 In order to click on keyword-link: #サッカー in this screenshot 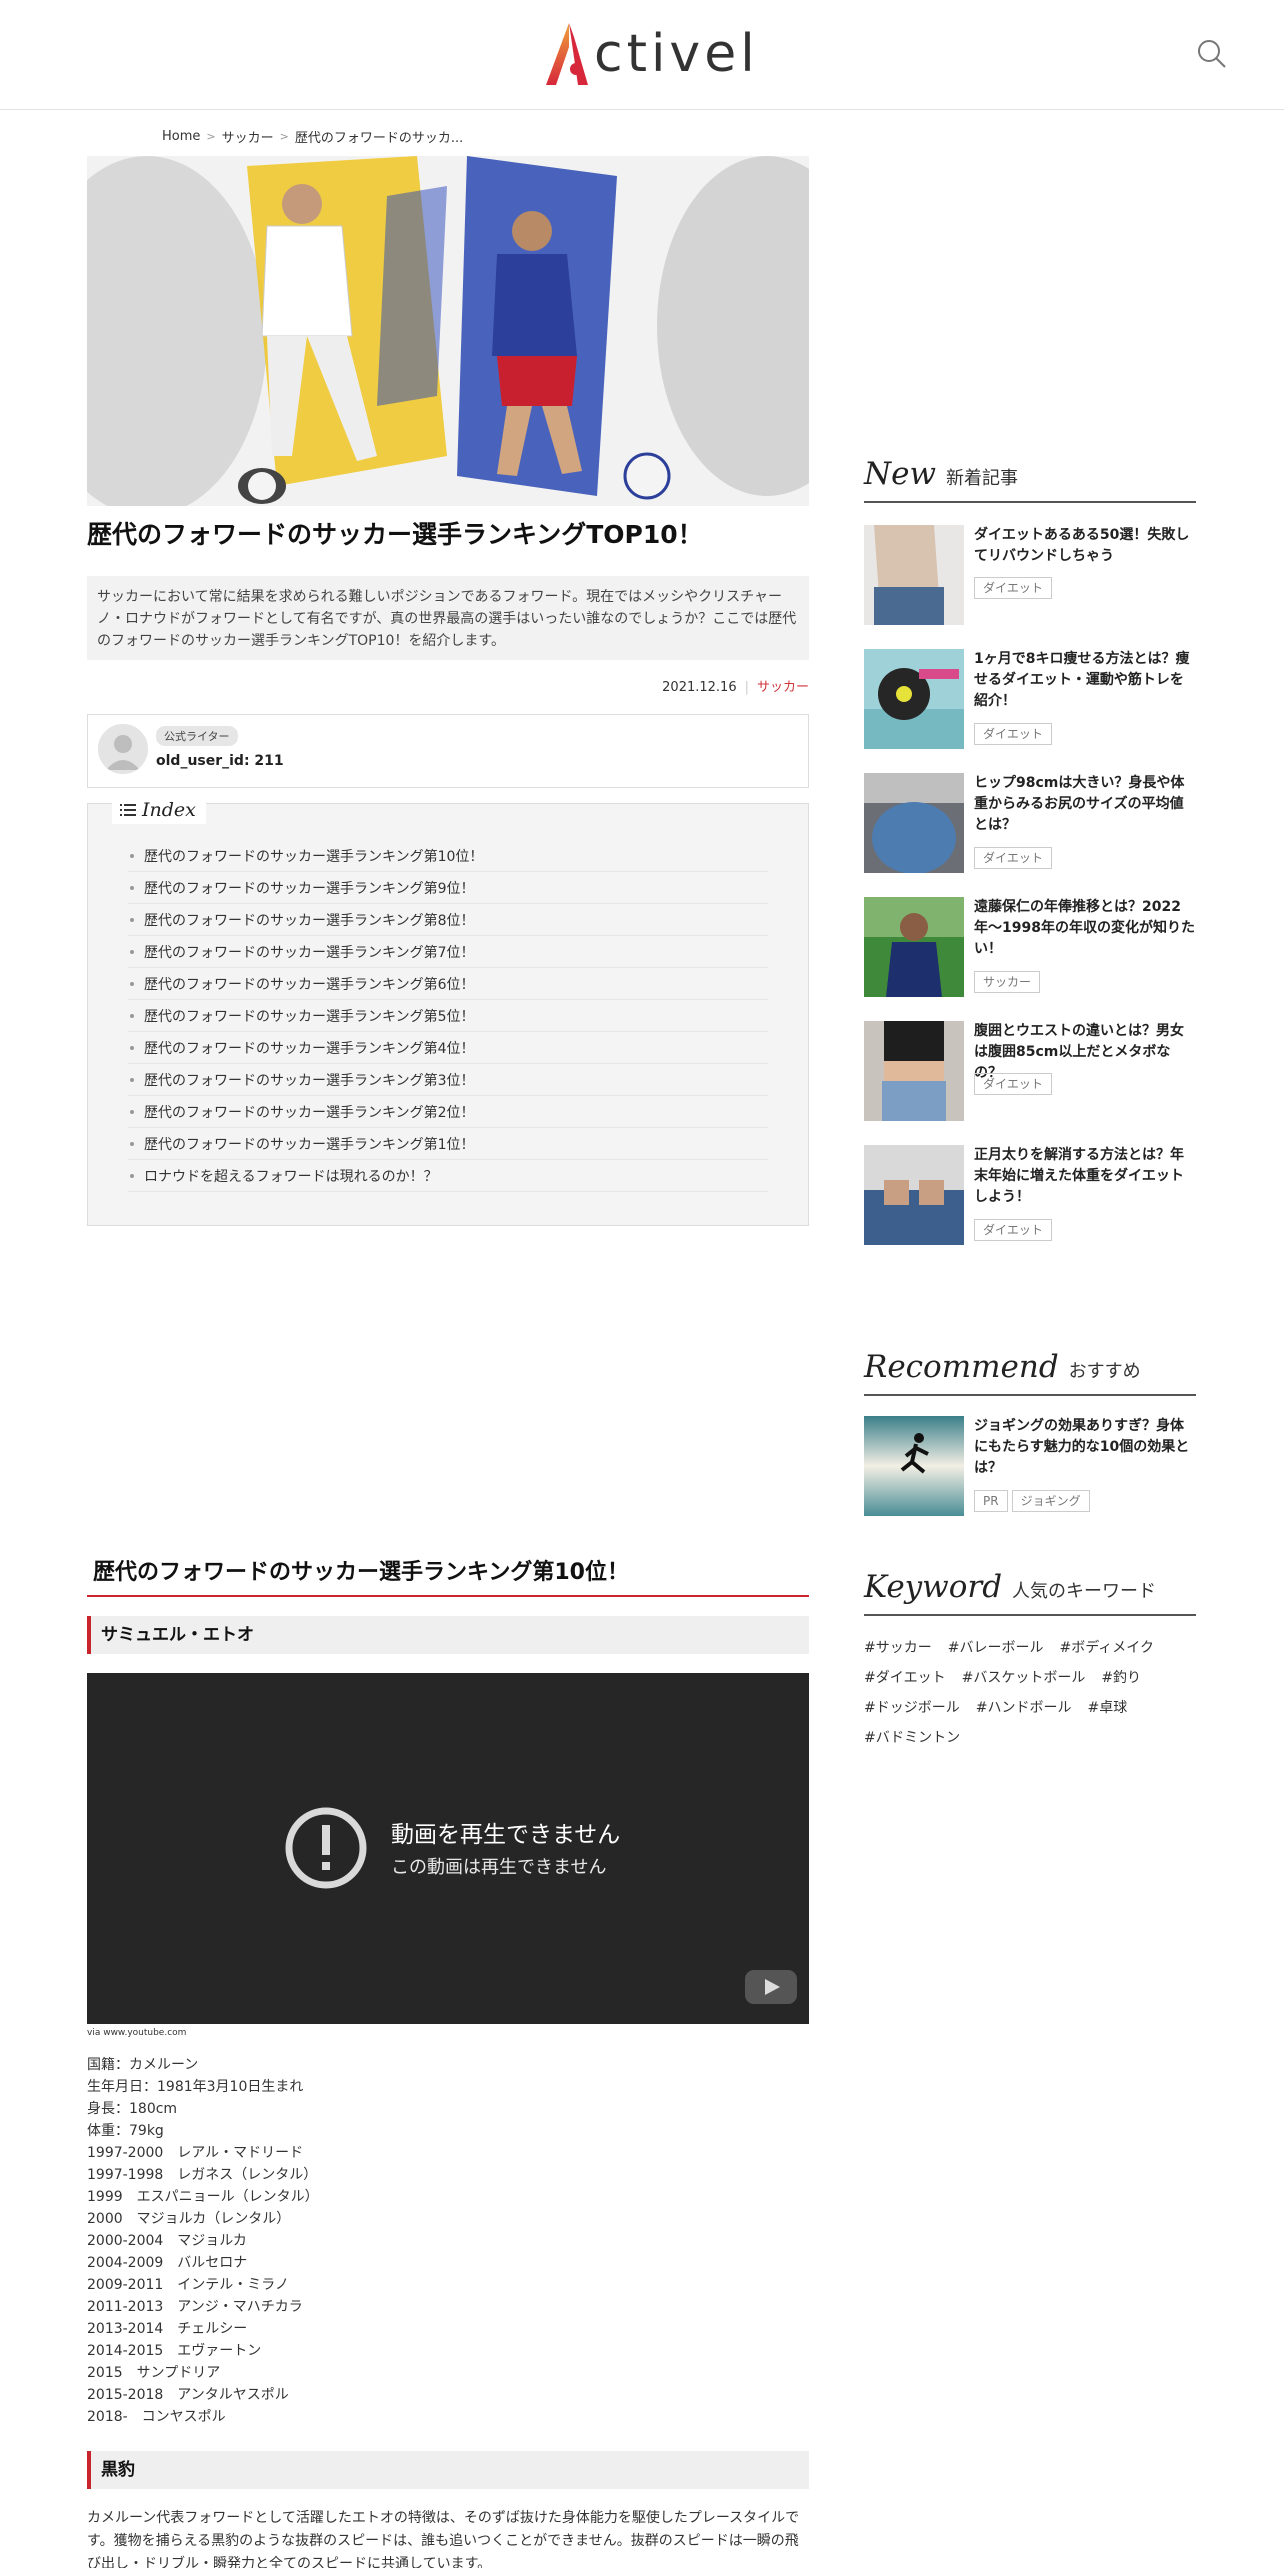, I will do `click(898, 1647)`.